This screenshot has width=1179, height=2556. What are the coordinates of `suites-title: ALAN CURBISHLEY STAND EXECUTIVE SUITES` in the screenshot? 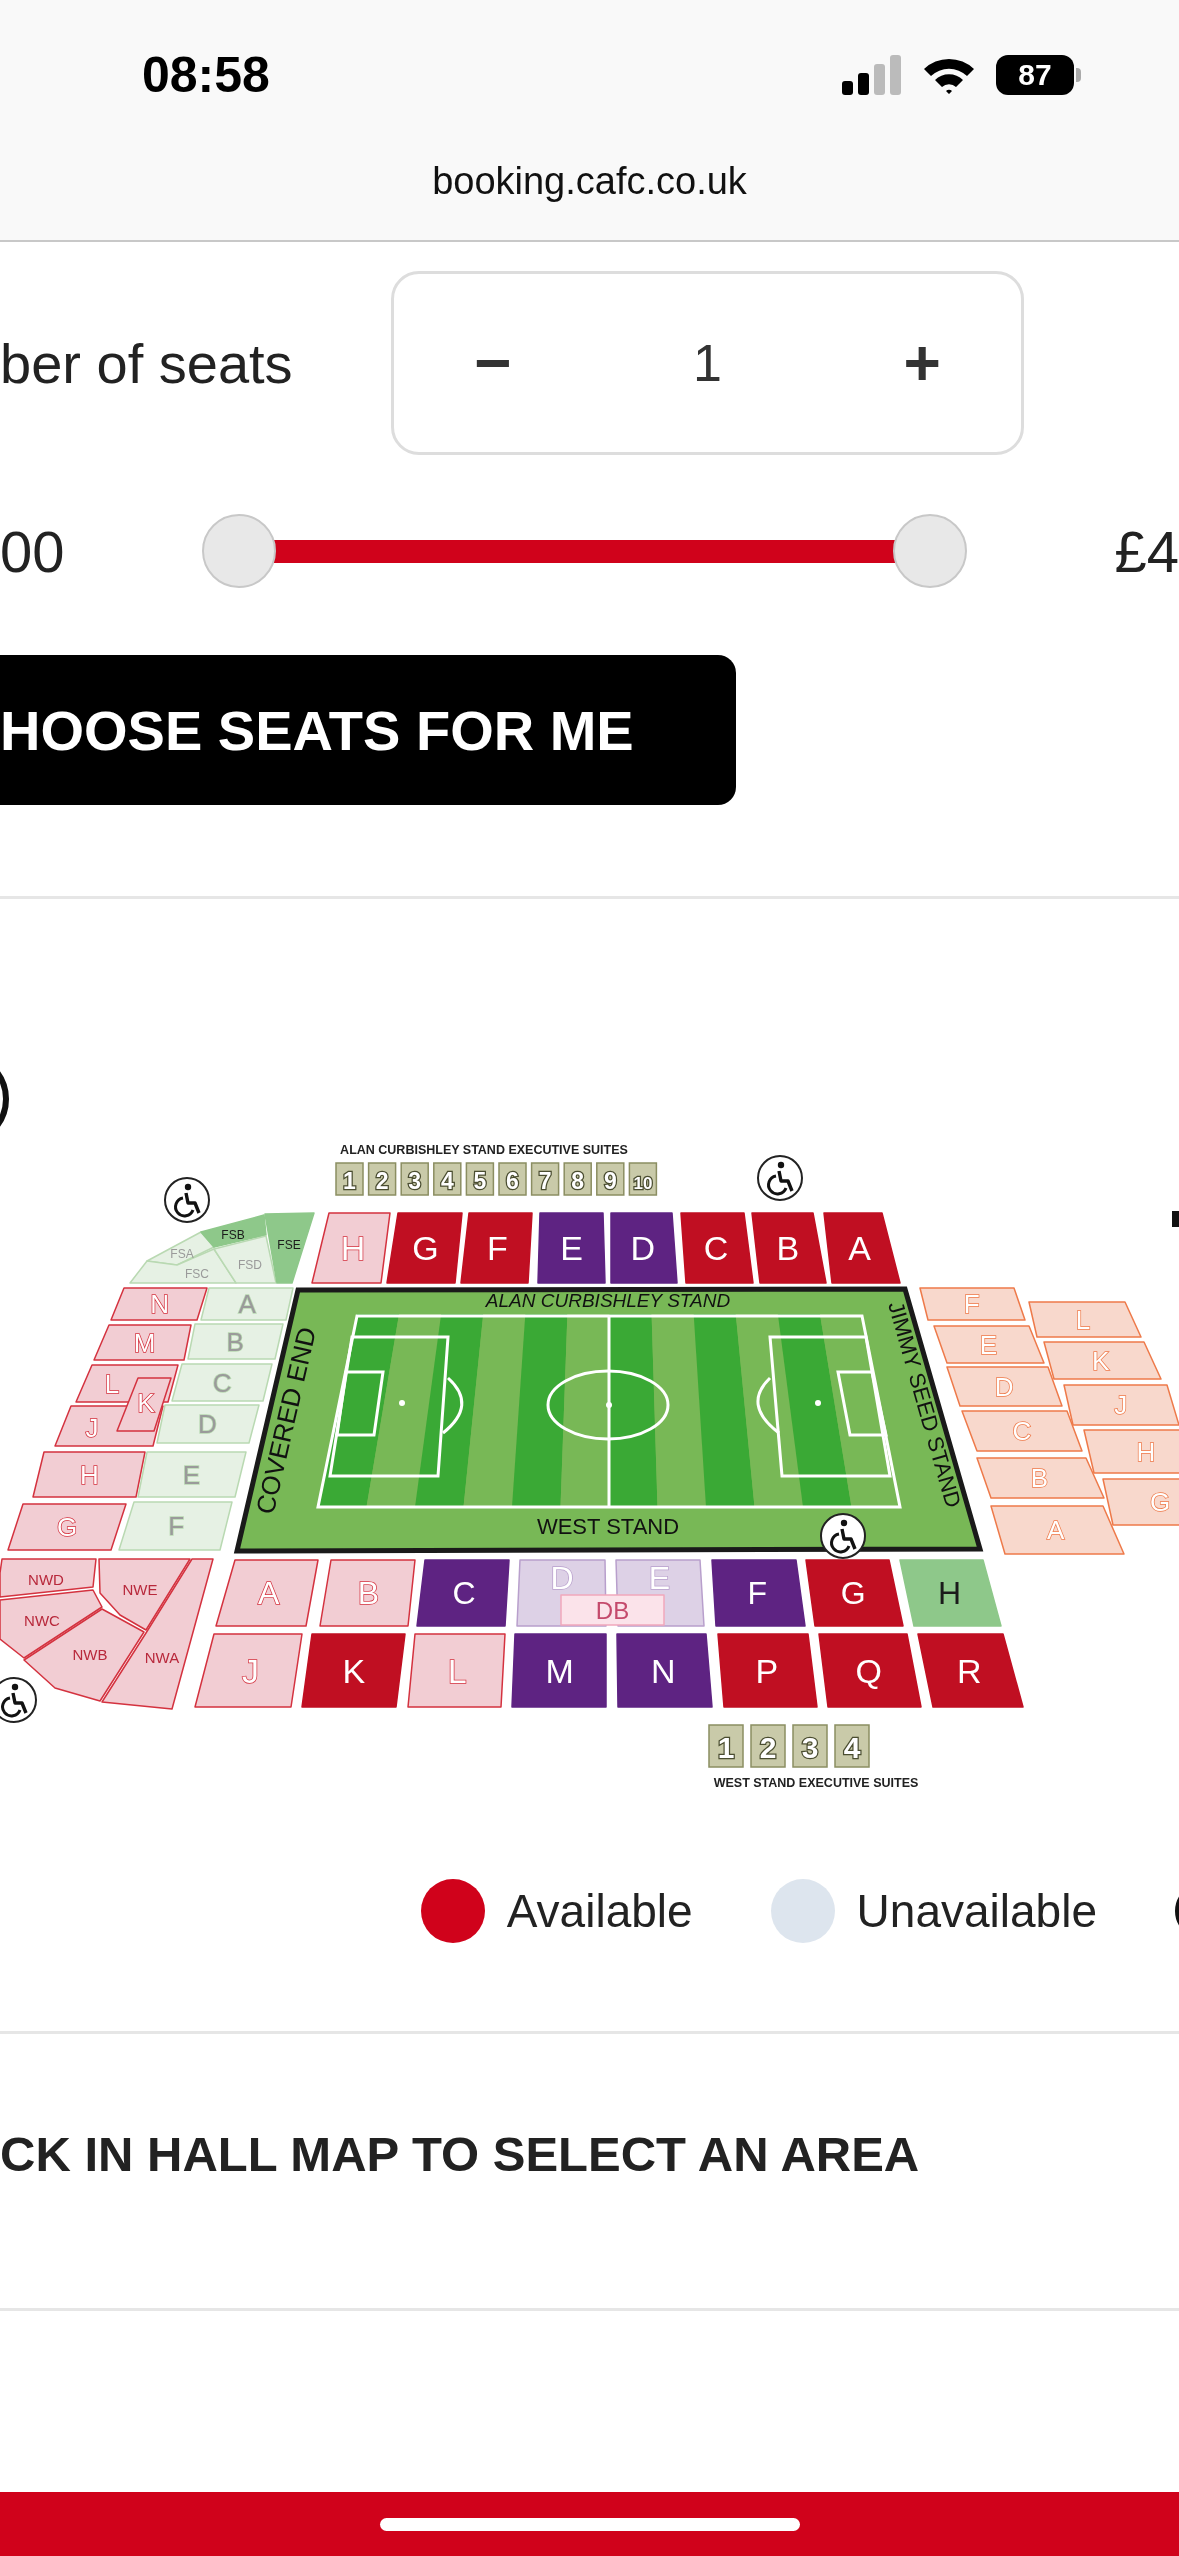 It's located at (484, 1150).